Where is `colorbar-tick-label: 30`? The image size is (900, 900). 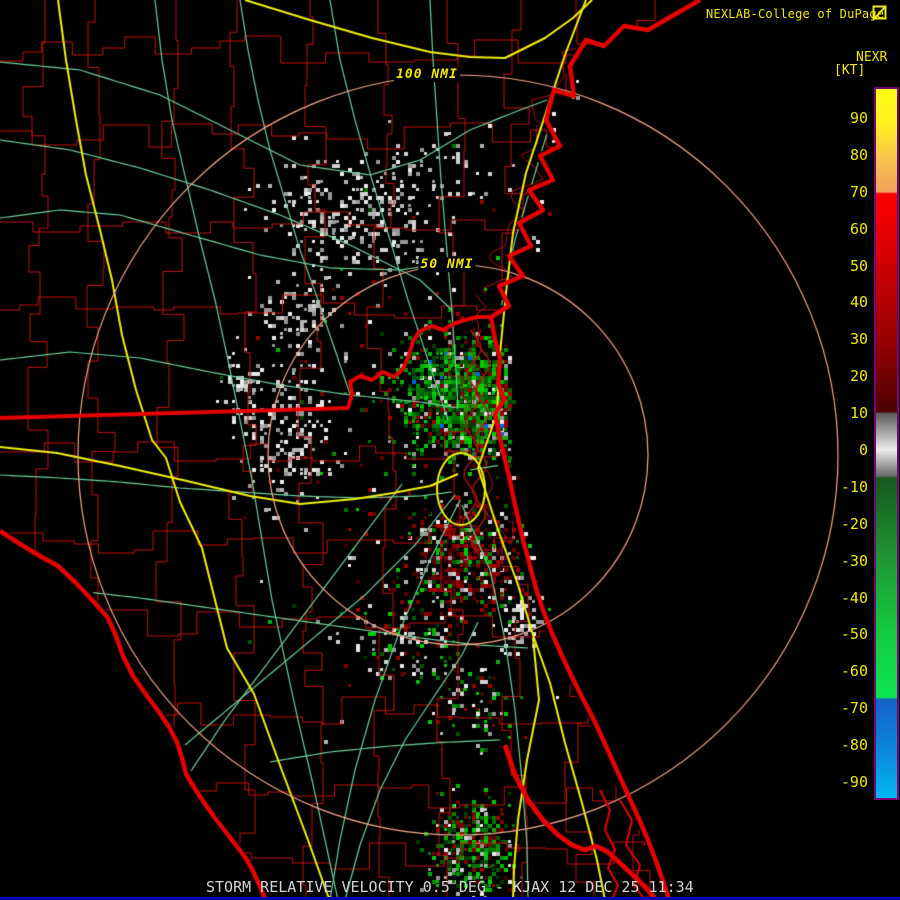 colorbar-tick-label: 30 is located at coordinates (858, 339).